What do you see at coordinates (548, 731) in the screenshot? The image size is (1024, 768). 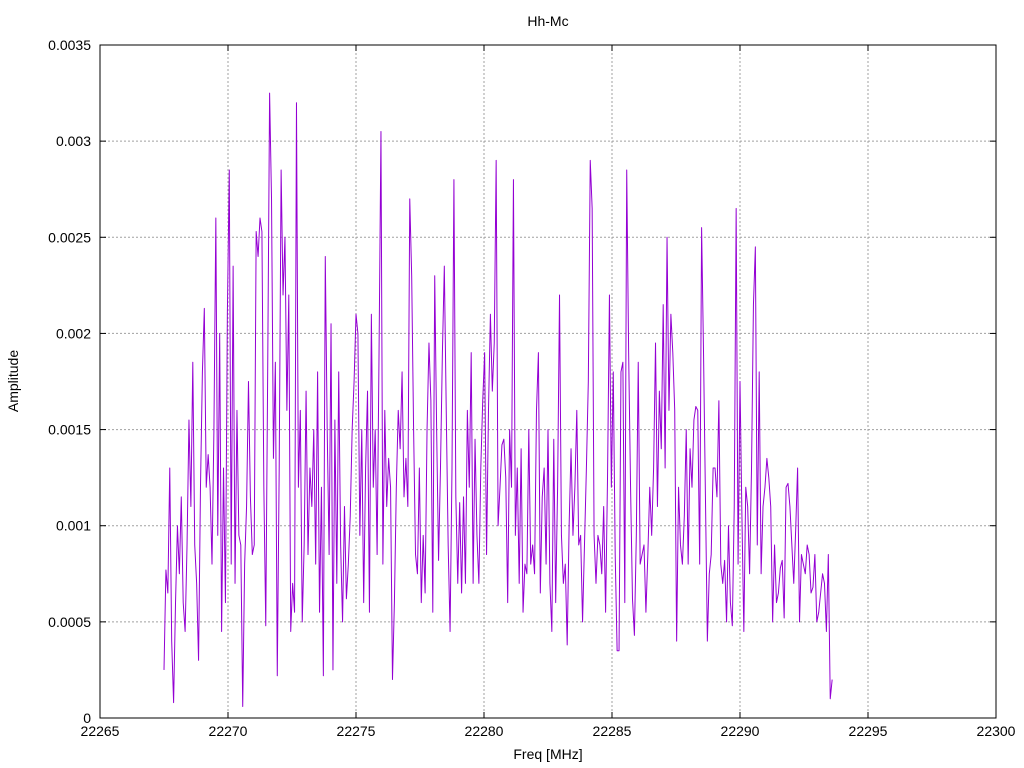 I see `x-tick-labels: 22265 22270 22275 22280 22285 22290 22295 22300` at bounding box center [548, 731].